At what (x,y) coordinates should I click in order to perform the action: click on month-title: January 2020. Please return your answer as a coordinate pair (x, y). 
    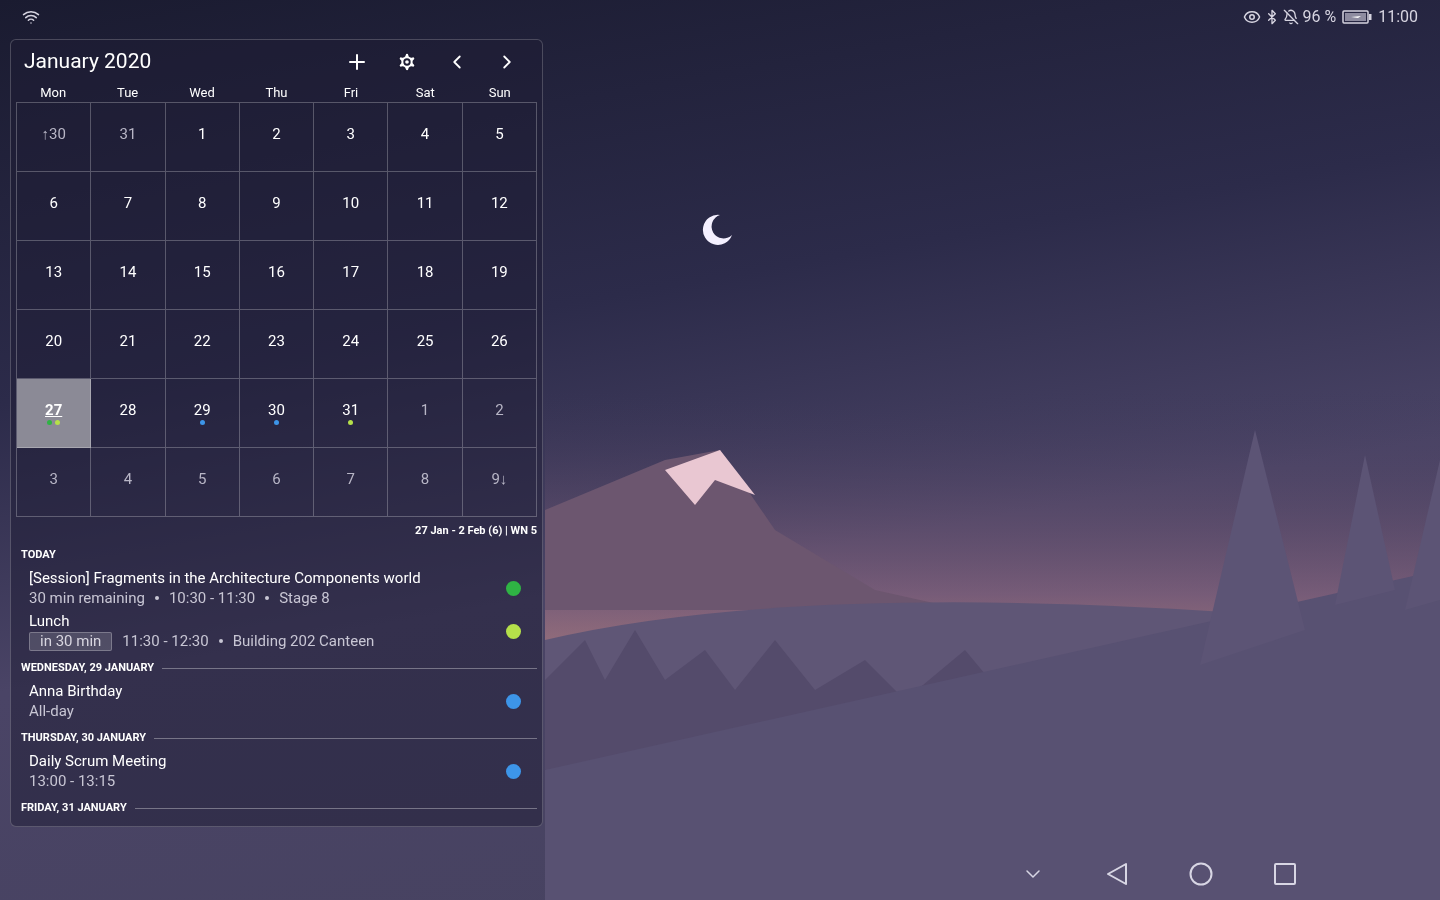
    Looking at the image, I should click on (88, 62).